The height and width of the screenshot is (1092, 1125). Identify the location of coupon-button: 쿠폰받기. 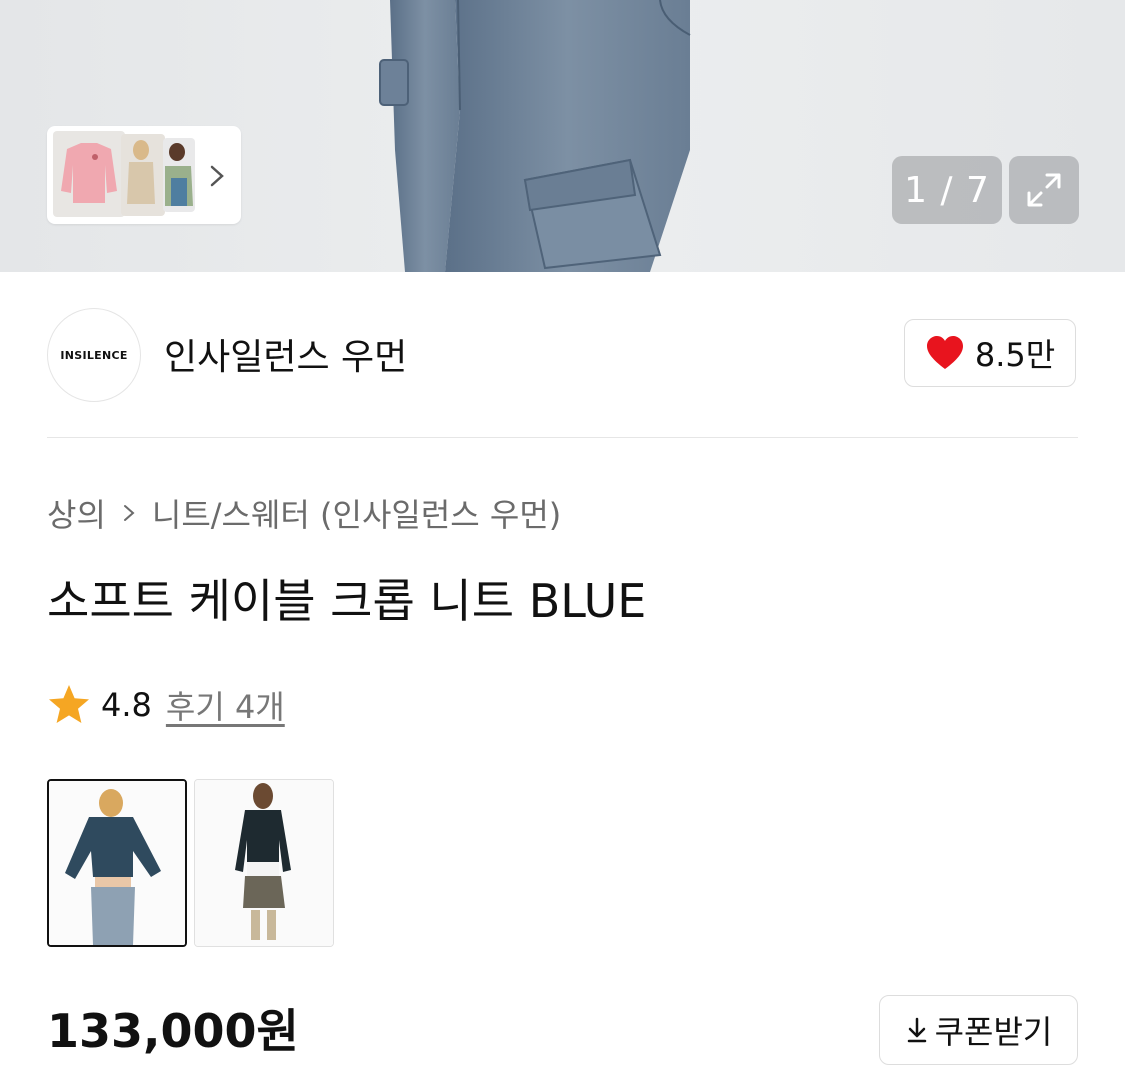
(978, 1030).